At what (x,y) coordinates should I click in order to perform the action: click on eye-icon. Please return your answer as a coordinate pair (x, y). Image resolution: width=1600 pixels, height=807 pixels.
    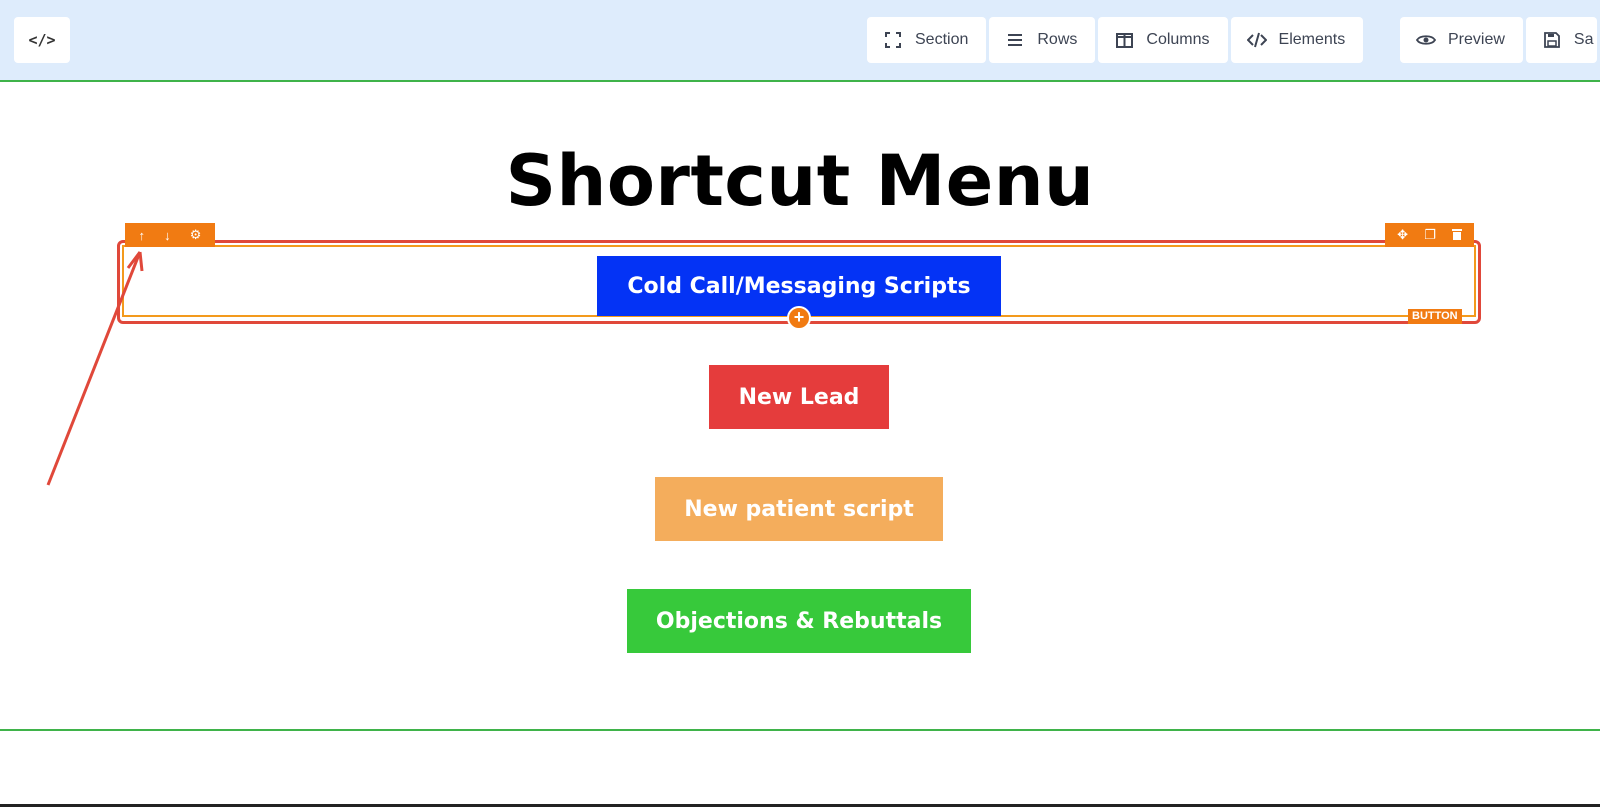
    Looking at the image, I should click on (1426, 40).